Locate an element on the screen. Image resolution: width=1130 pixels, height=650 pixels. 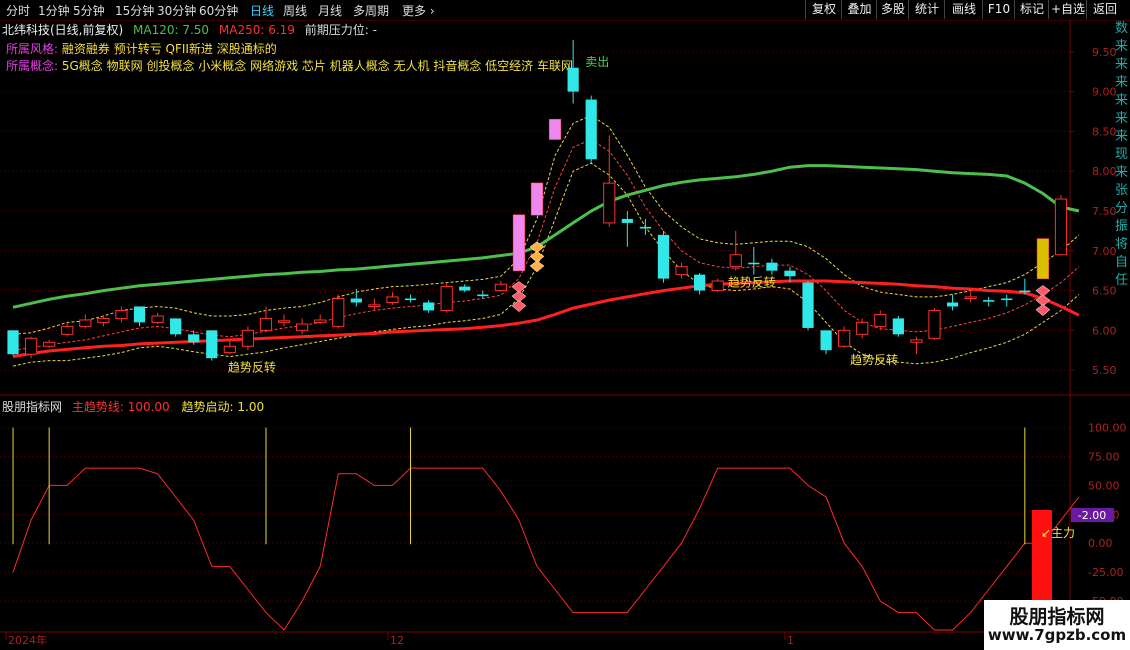
main-trend-label: 主趋势线: 100.00 is located at coordinates (120, 407).